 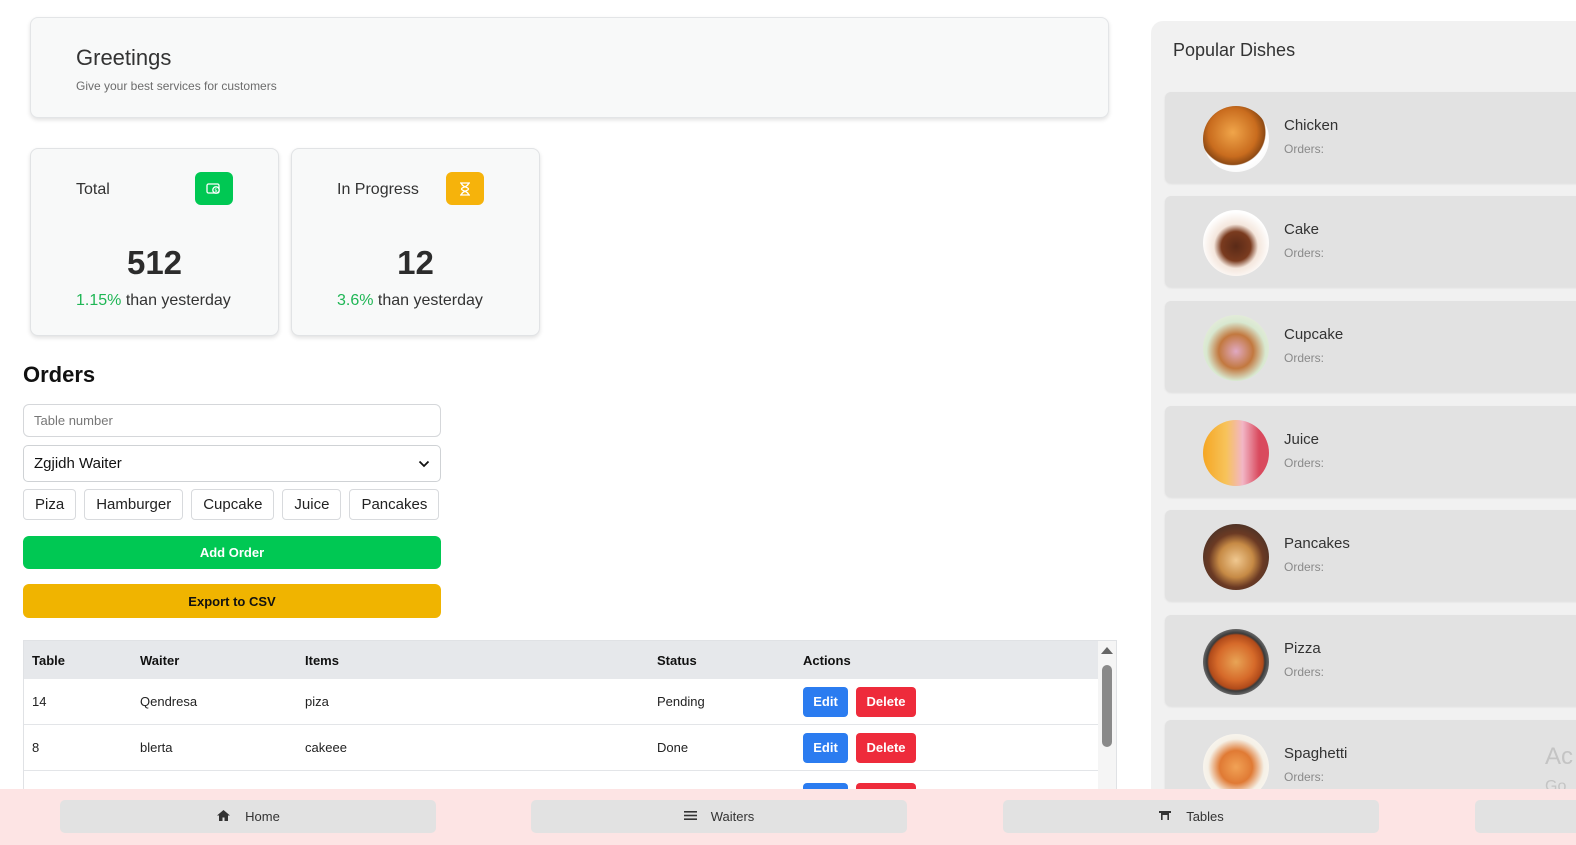 I want to click on add-order-button: Add Order, so click(x=232, y=552).